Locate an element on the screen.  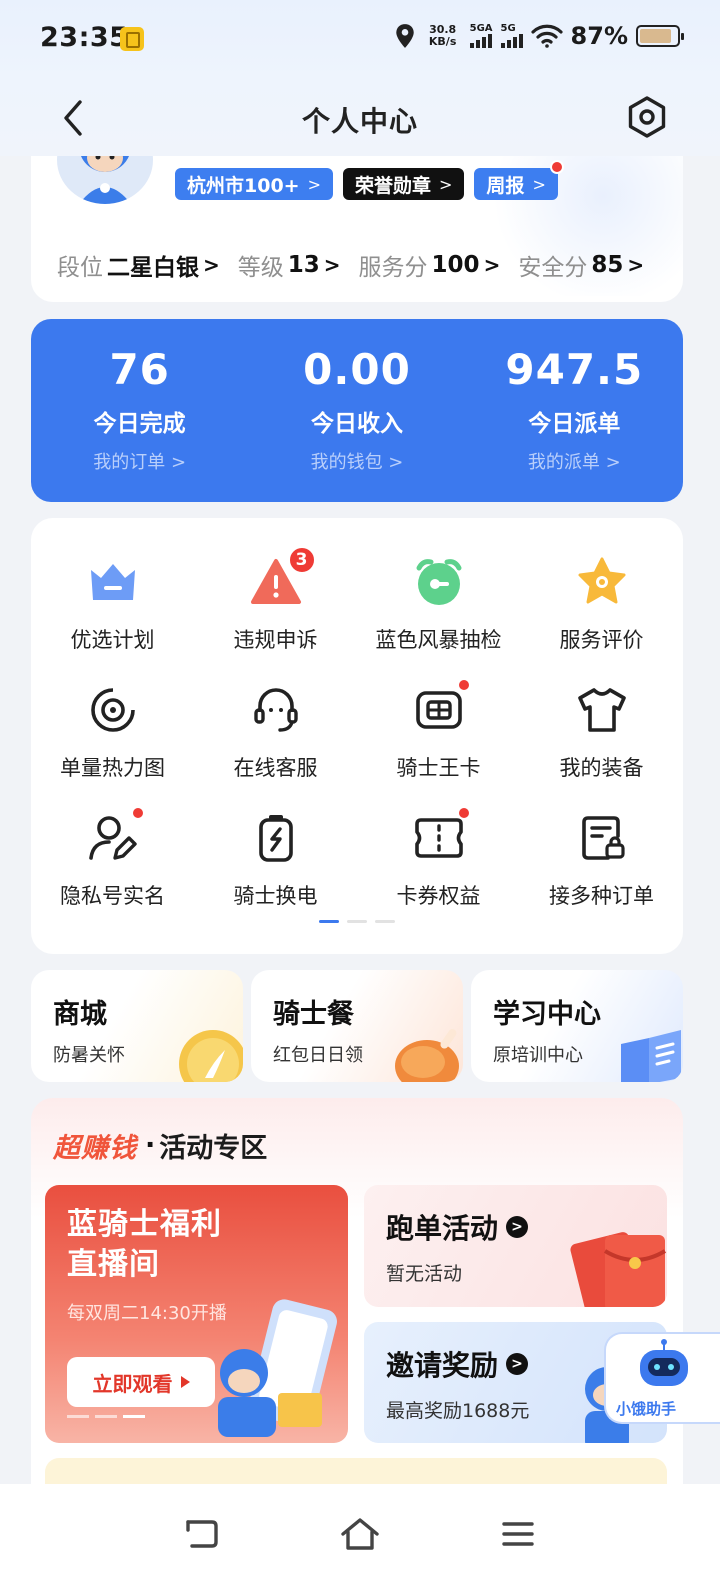
status-indicators: 30.8 KB/s 5GA 5G 87% is located at coordinates (539, 36).